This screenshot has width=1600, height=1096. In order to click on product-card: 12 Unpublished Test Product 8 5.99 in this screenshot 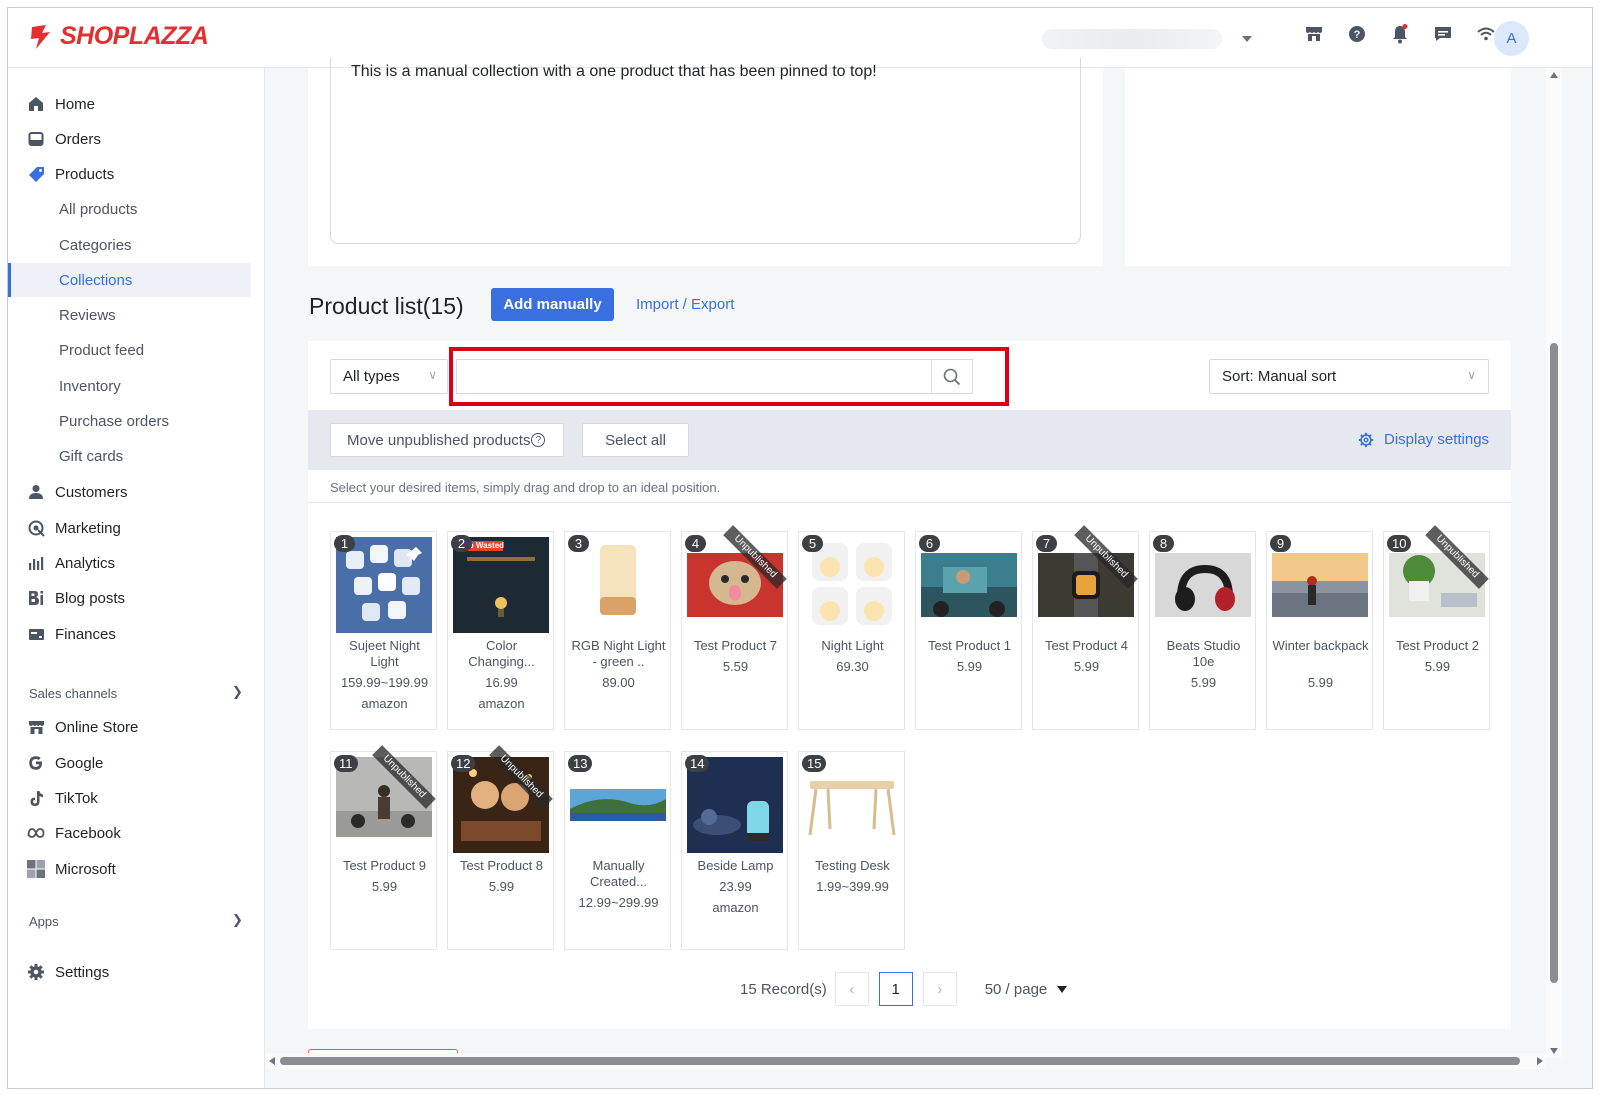, I will do `click(500, 847)`.